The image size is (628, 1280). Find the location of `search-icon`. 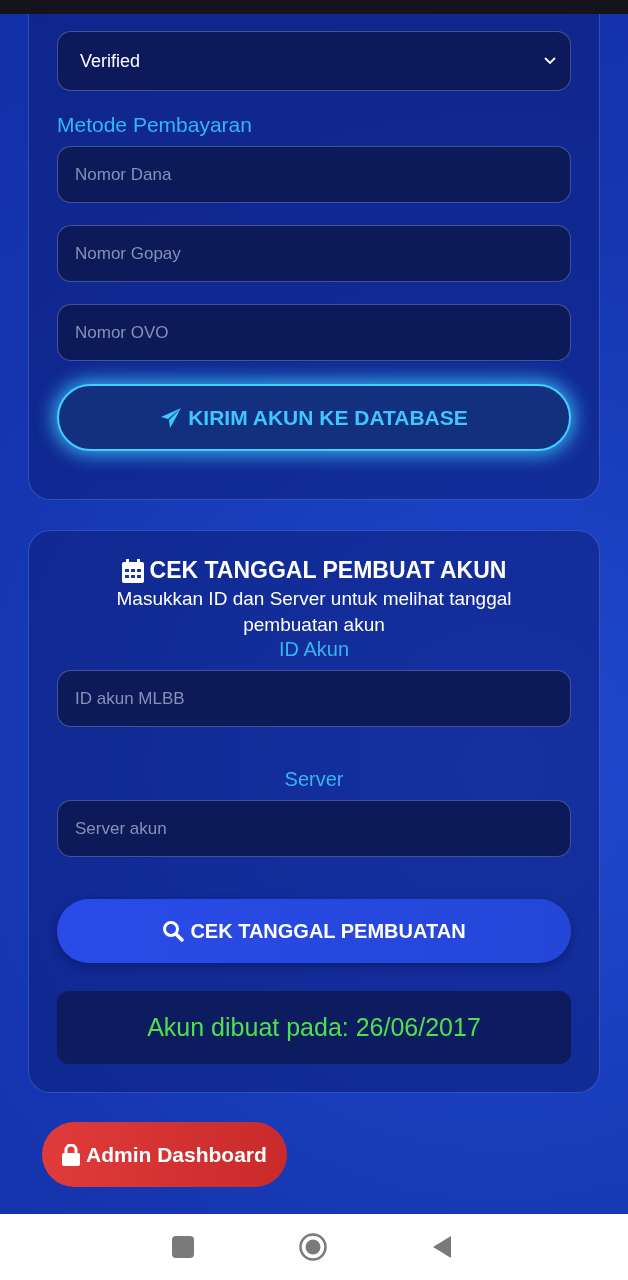

search-icon is located at coordinates (173, 931).